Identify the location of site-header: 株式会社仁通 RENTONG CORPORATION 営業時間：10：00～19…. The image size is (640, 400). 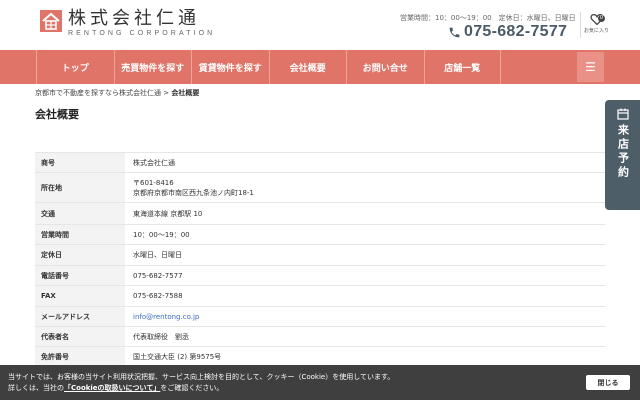
(320, 25).